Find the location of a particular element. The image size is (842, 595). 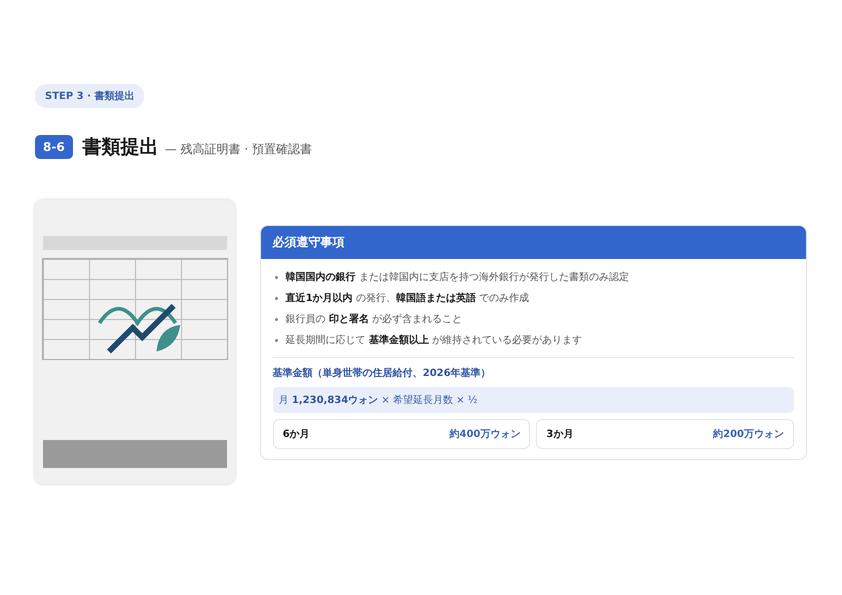

amount-value: 約400万ウォン is located at coordinates (485, 434).